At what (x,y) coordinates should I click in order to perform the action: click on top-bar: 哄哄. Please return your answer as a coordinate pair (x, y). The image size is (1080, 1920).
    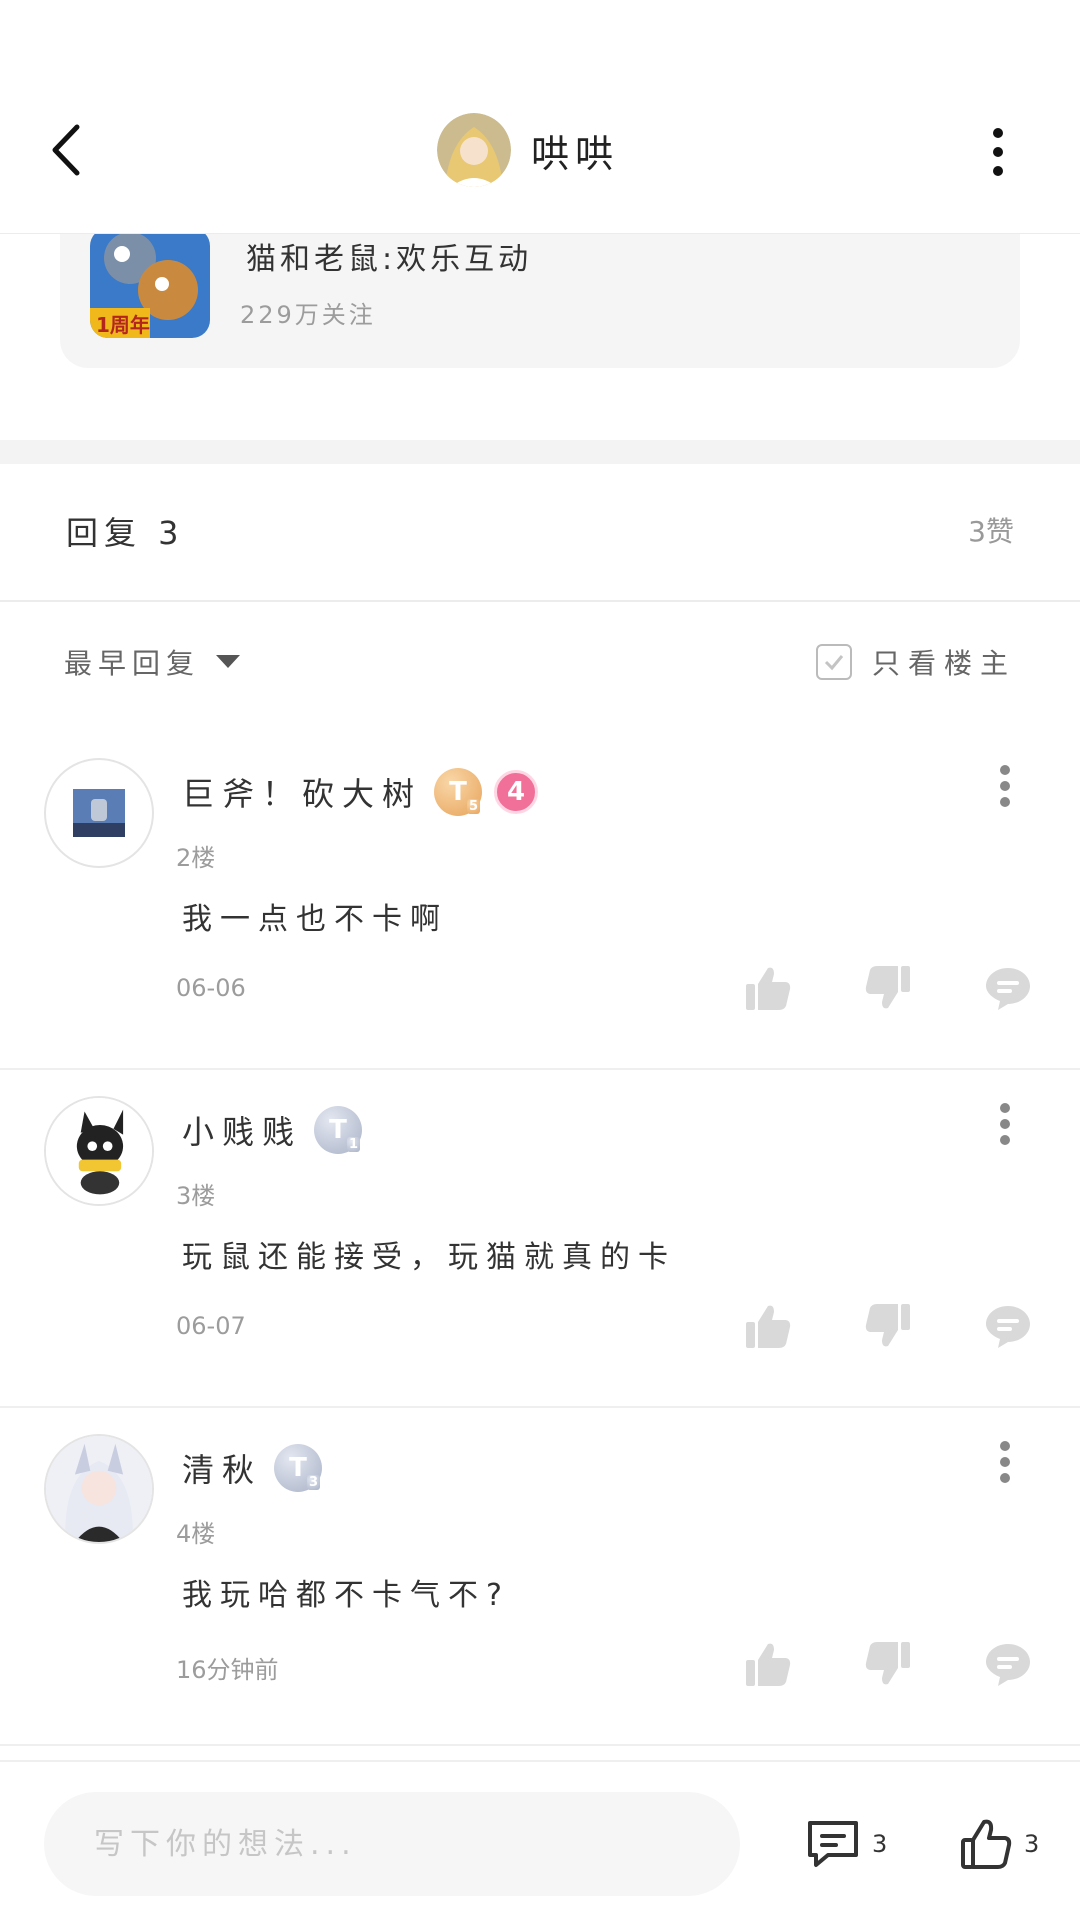
    Looking at the image, I should click on (540, 117).